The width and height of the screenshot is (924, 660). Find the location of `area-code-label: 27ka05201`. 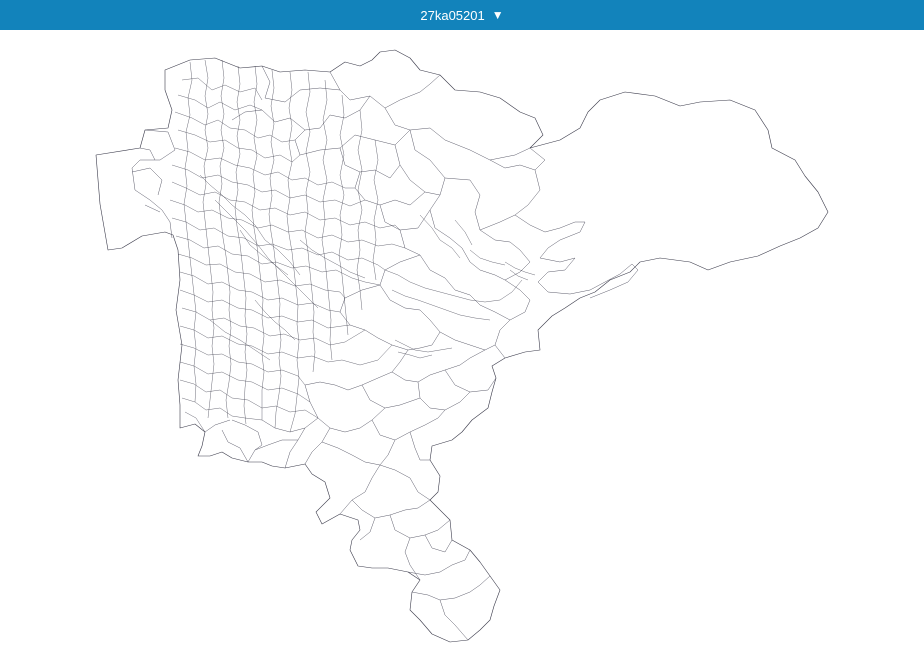

area-code-label: 27ka05201 is located at coordinates (452, 15).